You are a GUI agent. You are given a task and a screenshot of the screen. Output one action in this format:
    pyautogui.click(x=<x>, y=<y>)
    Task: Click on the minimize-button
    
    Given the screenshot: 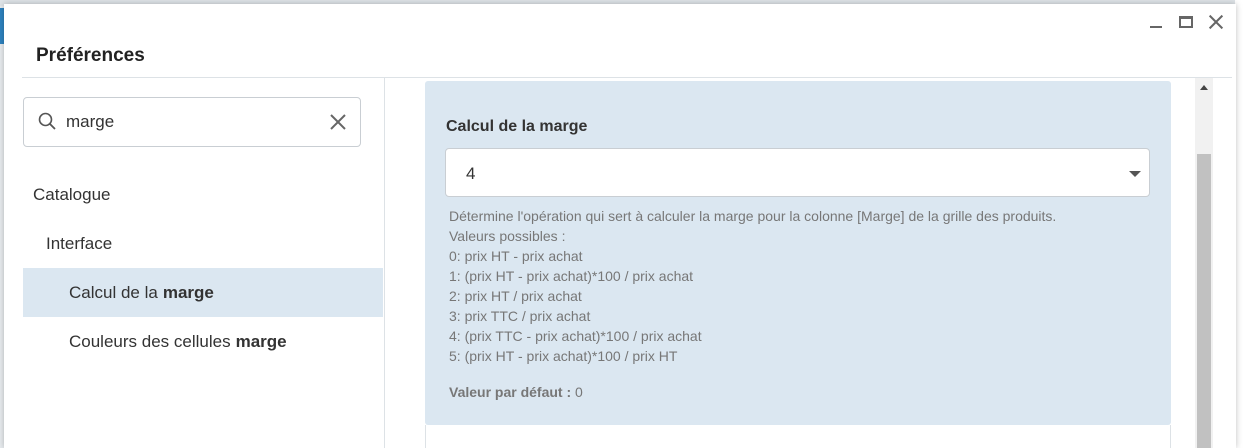 What is the action you would take?
    pyautogui.click(x=1156, y=22)
    